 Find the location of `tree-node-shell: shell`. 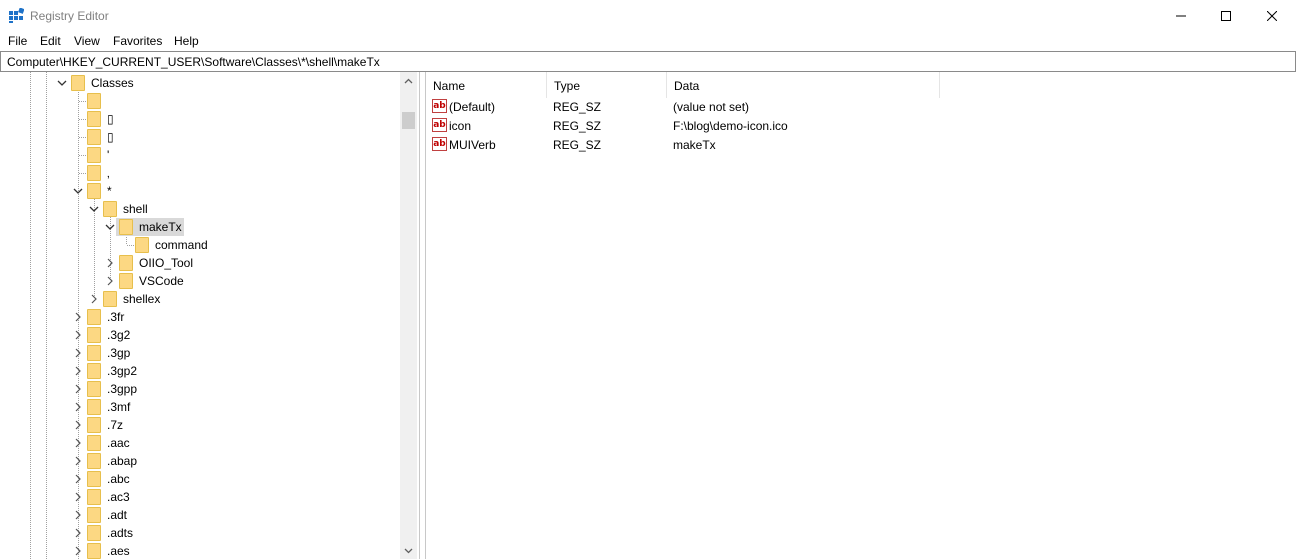

tree-node-shell: shell is located at coordinates (100, 209).